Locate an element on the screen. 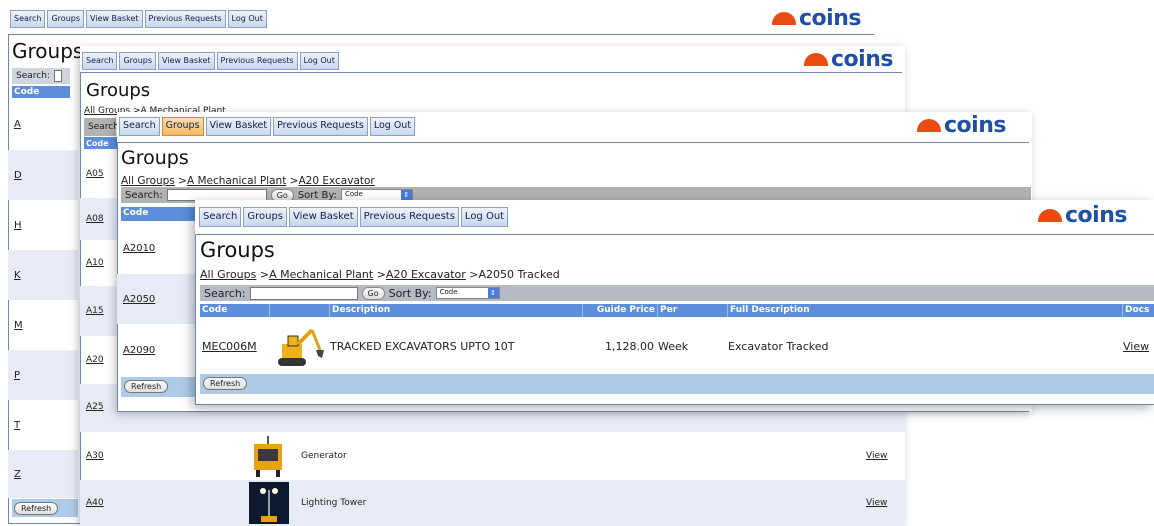  table-row: M is located at coordinates (43, 325).